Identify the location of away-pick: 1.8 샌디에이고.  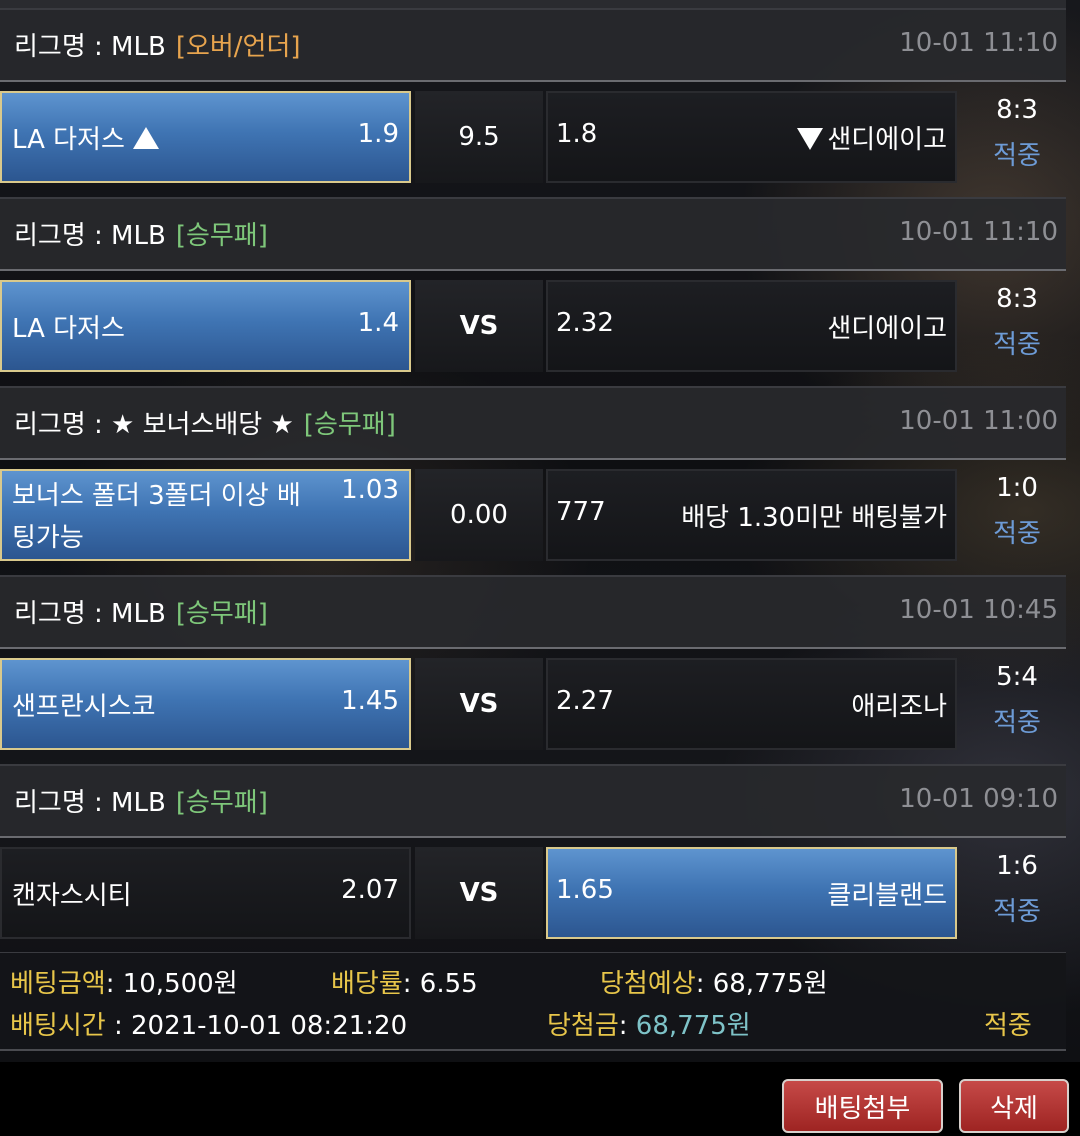
(751, 137).